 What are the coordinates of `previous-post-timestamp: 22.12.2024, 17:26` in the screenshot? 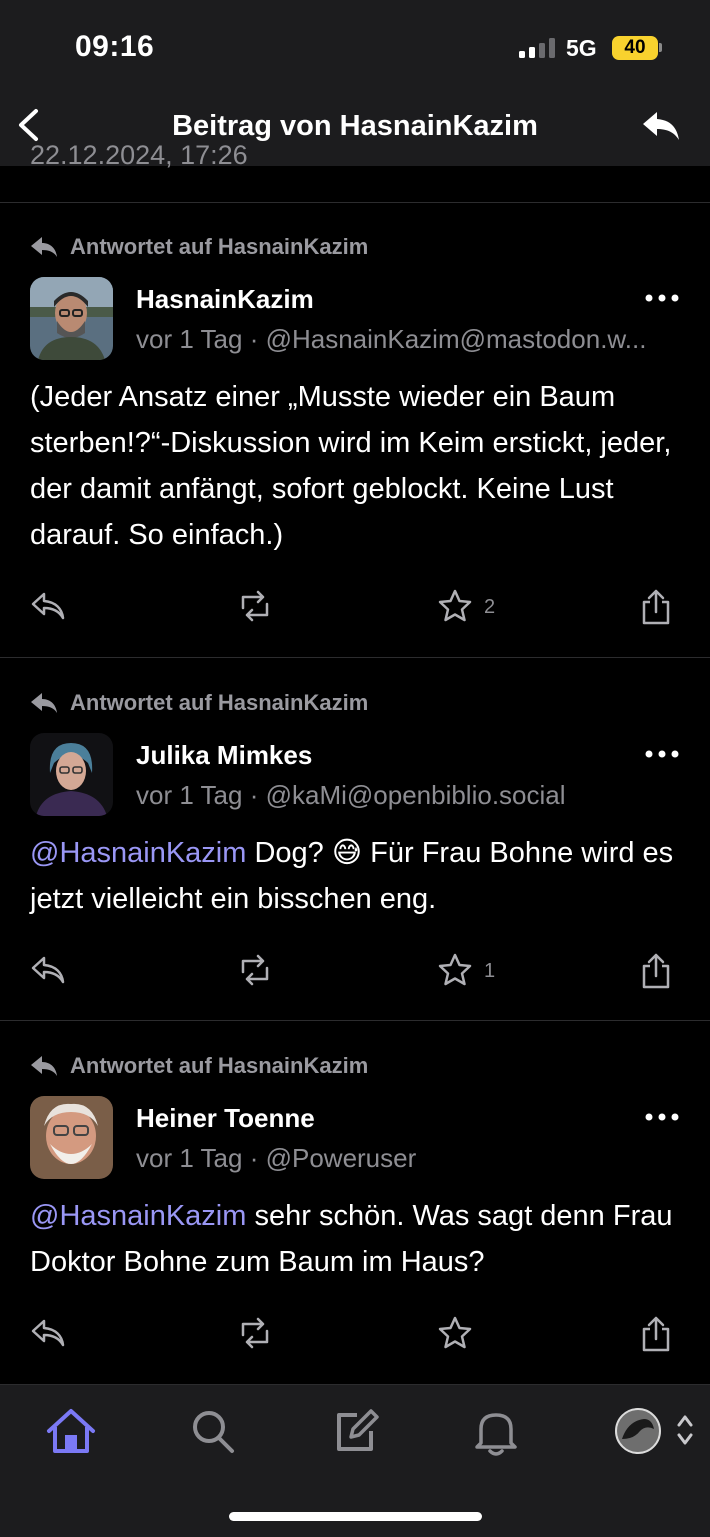 It's located at (139, 155).